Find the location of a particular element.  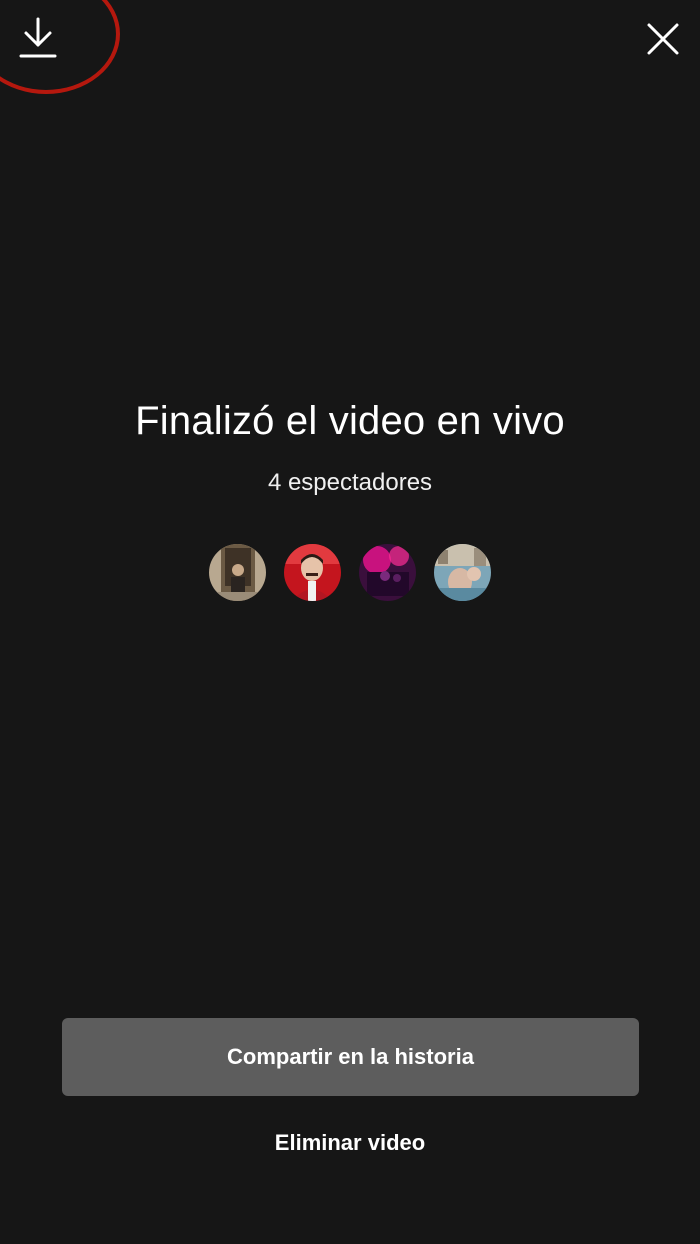

close-icon is located at coordinates (663, 39).